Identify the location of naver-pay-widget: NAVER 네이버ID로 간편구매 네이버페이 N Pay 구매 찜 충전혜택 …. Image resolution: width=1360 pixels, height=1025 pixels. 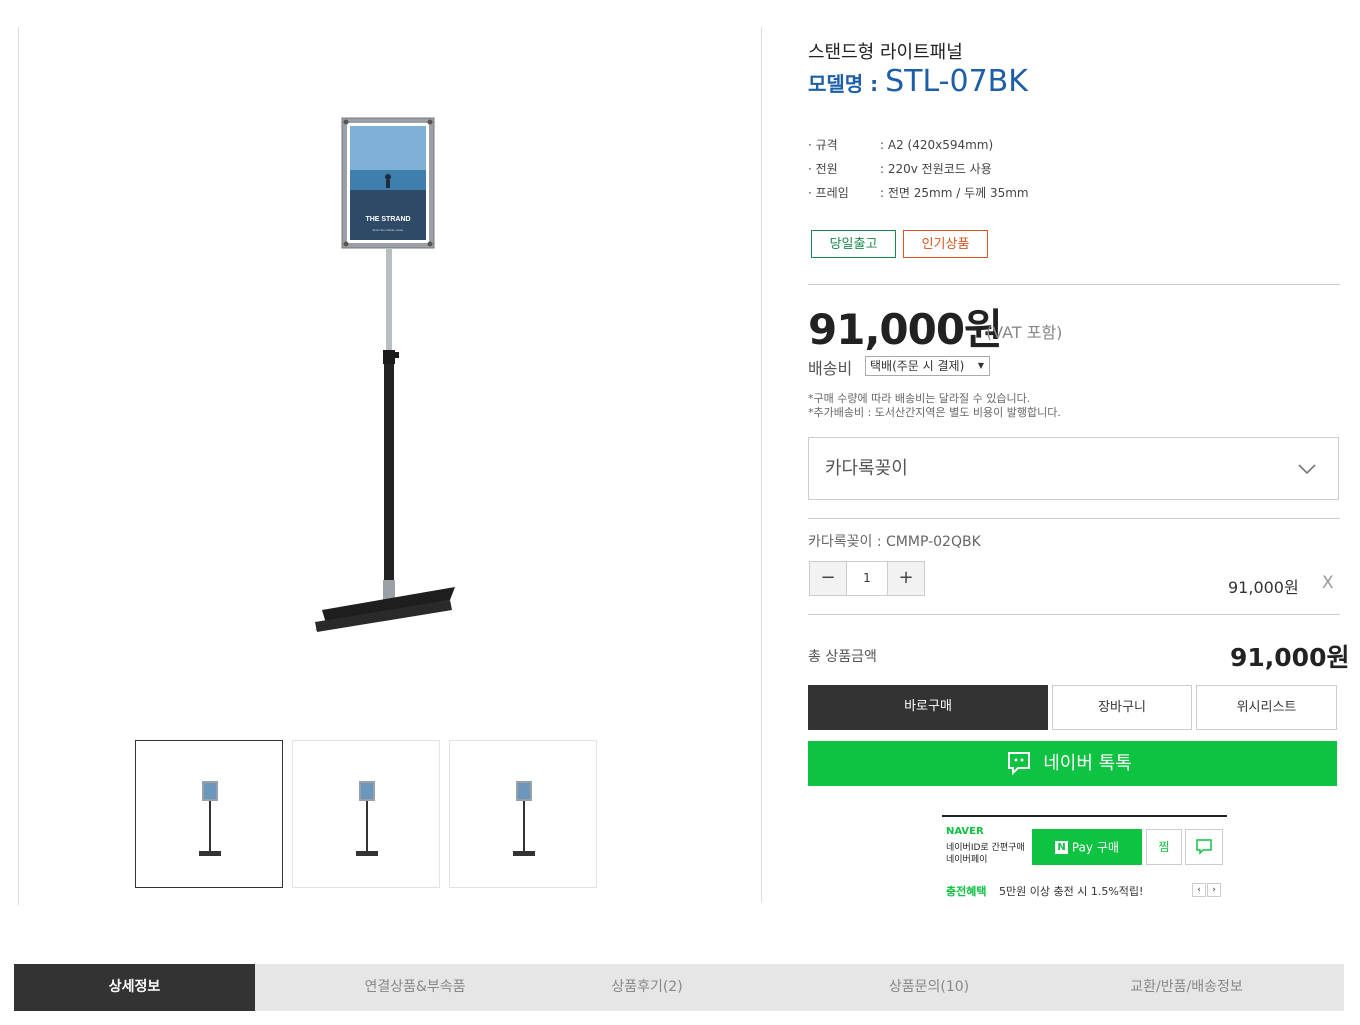
(1084, 858).